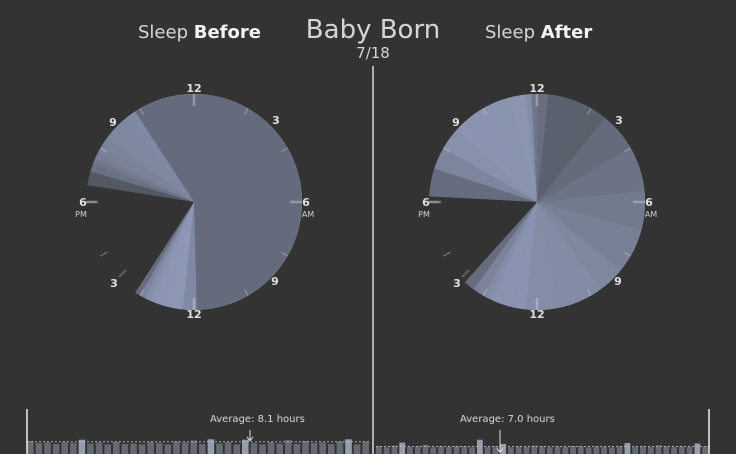 This screenshot has width=736, height=454. I want to click on after-average-label: Average: 7.0 hours, so click(507, 419).